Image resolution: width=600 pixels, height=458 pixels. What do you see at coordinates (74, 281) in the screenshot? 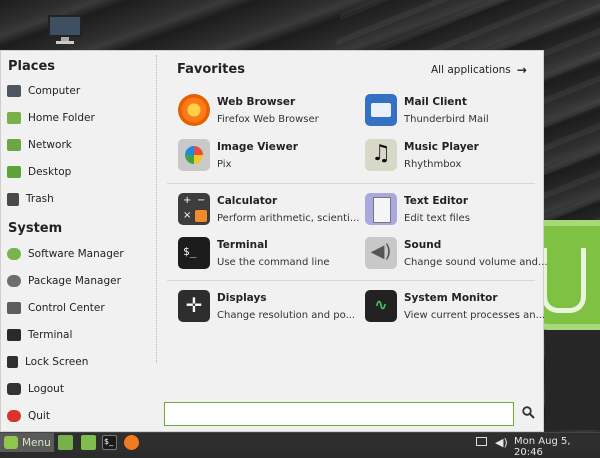
I see `system-item-label: Package Manager` at bounding box center [74, 281].